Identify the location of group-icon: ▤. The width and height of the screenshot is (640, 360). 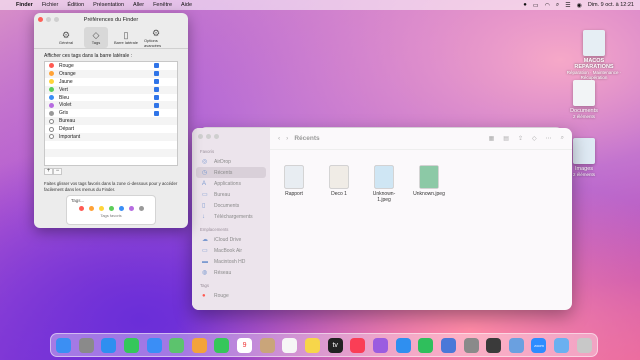
(506, 138).